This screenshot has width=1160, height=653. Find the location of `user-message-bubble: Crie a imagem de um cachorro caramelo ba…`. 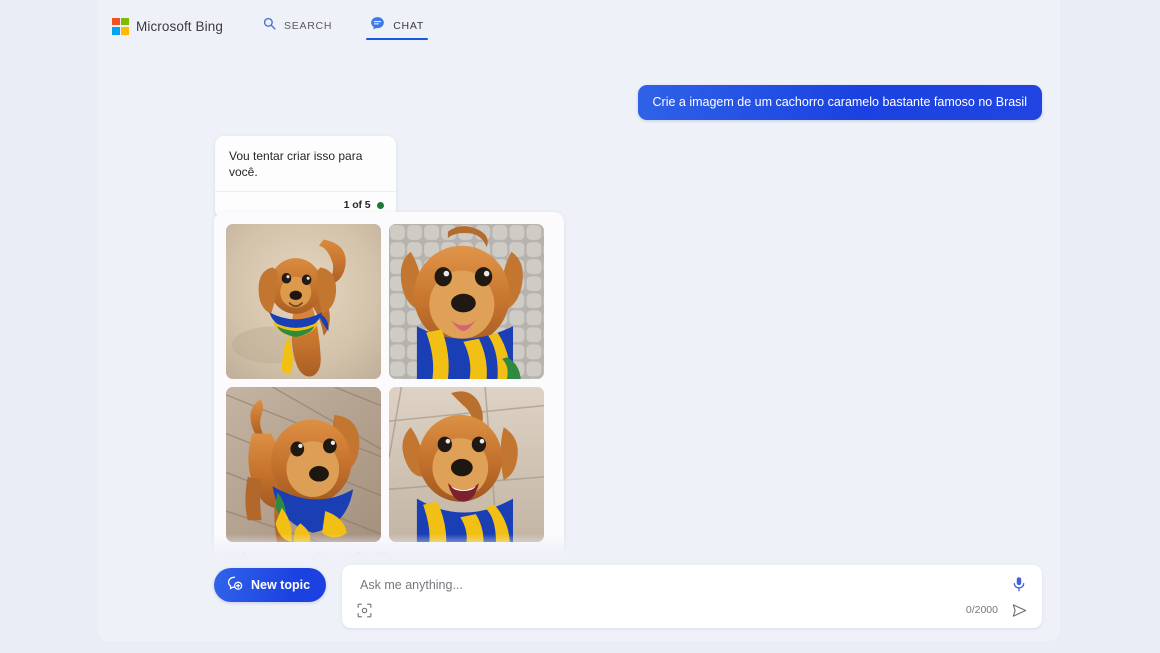

user-message-bubble: Crie a imagem de um cachorro caramelo ba… is located at coordinates (839, 103).